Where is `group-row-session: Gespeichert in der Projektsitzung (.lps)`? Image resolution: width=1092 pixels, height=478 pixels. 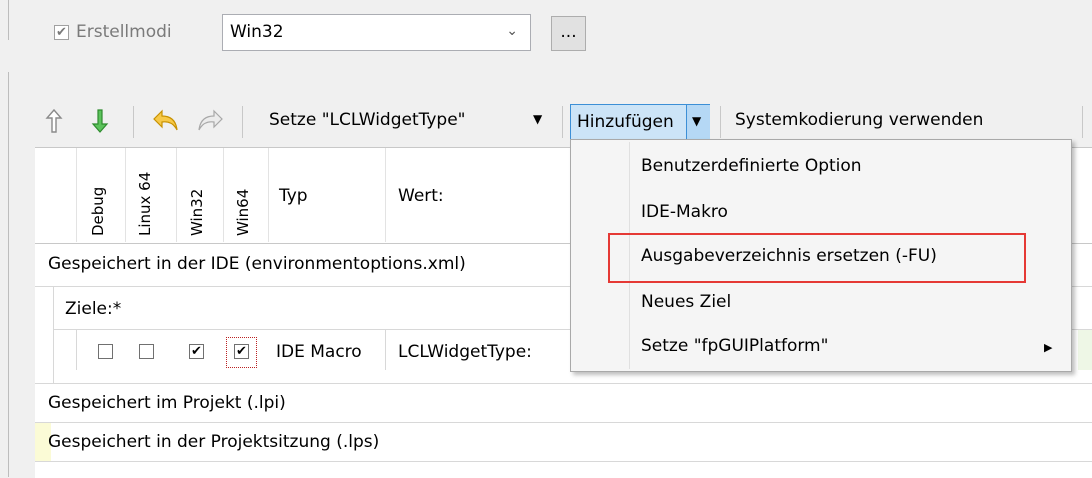 group-row-session: Gespeichert in der Projektsitzung (.lps) is located at coordinates (563, 442).